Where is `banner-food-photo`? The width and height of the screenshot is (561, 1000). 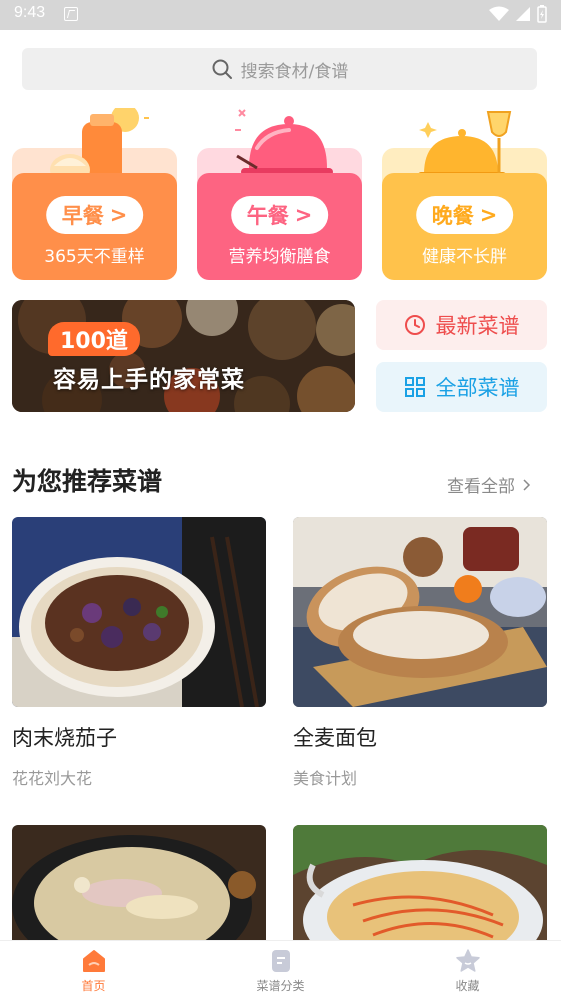 banner-food-photo is located at coordinates (183, 356).